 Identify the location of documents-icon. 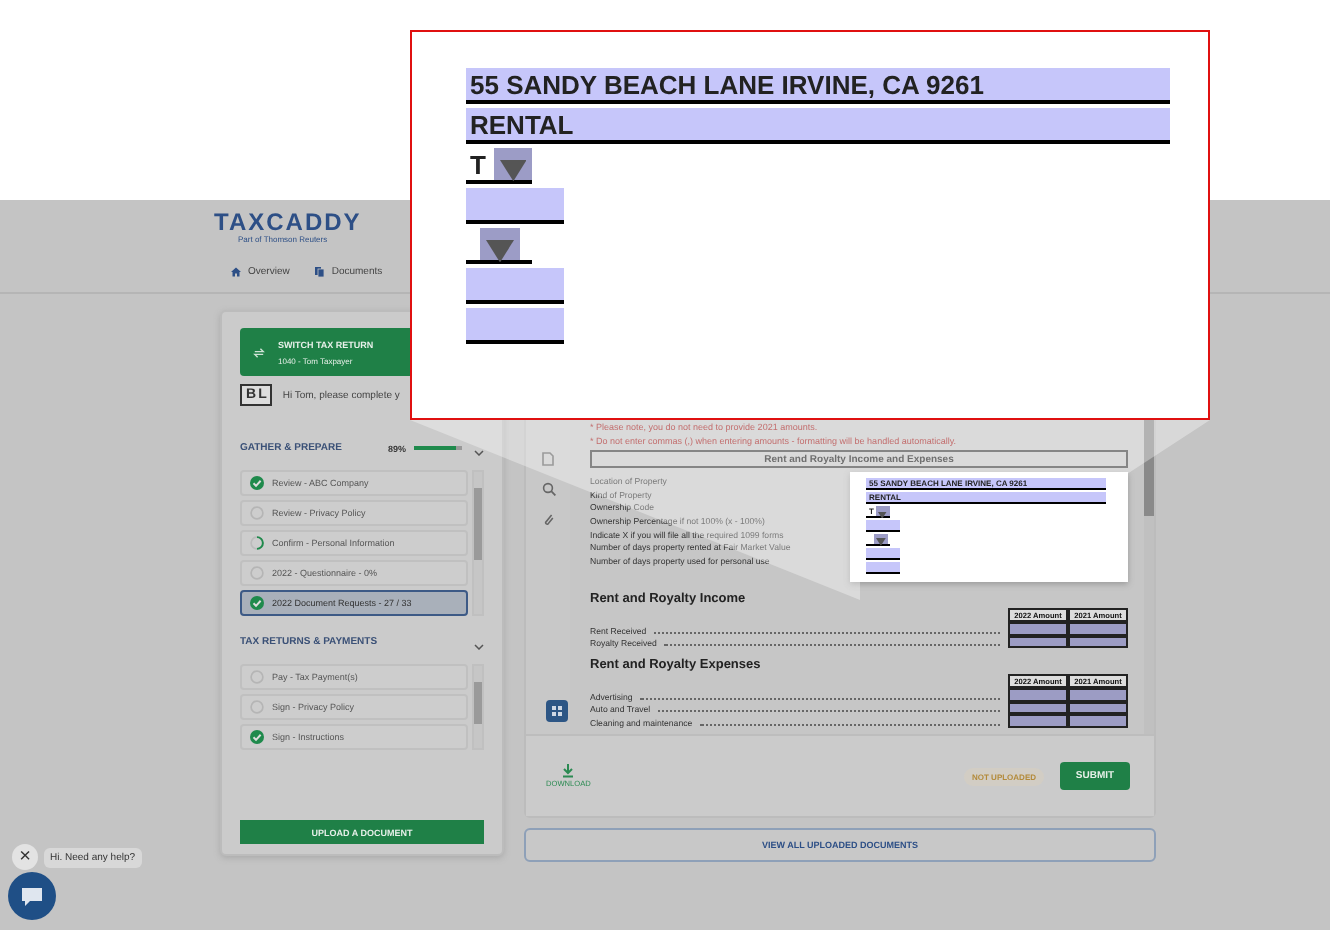
(319, 272).